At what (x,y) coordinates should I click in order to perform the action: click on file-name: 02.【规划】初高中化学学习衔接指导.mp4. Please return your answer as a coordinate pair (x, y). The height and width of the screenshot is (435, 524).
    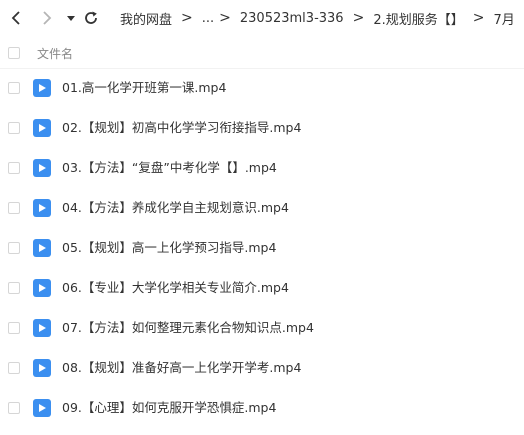
    Looking at the image, I should click on (181, 128).